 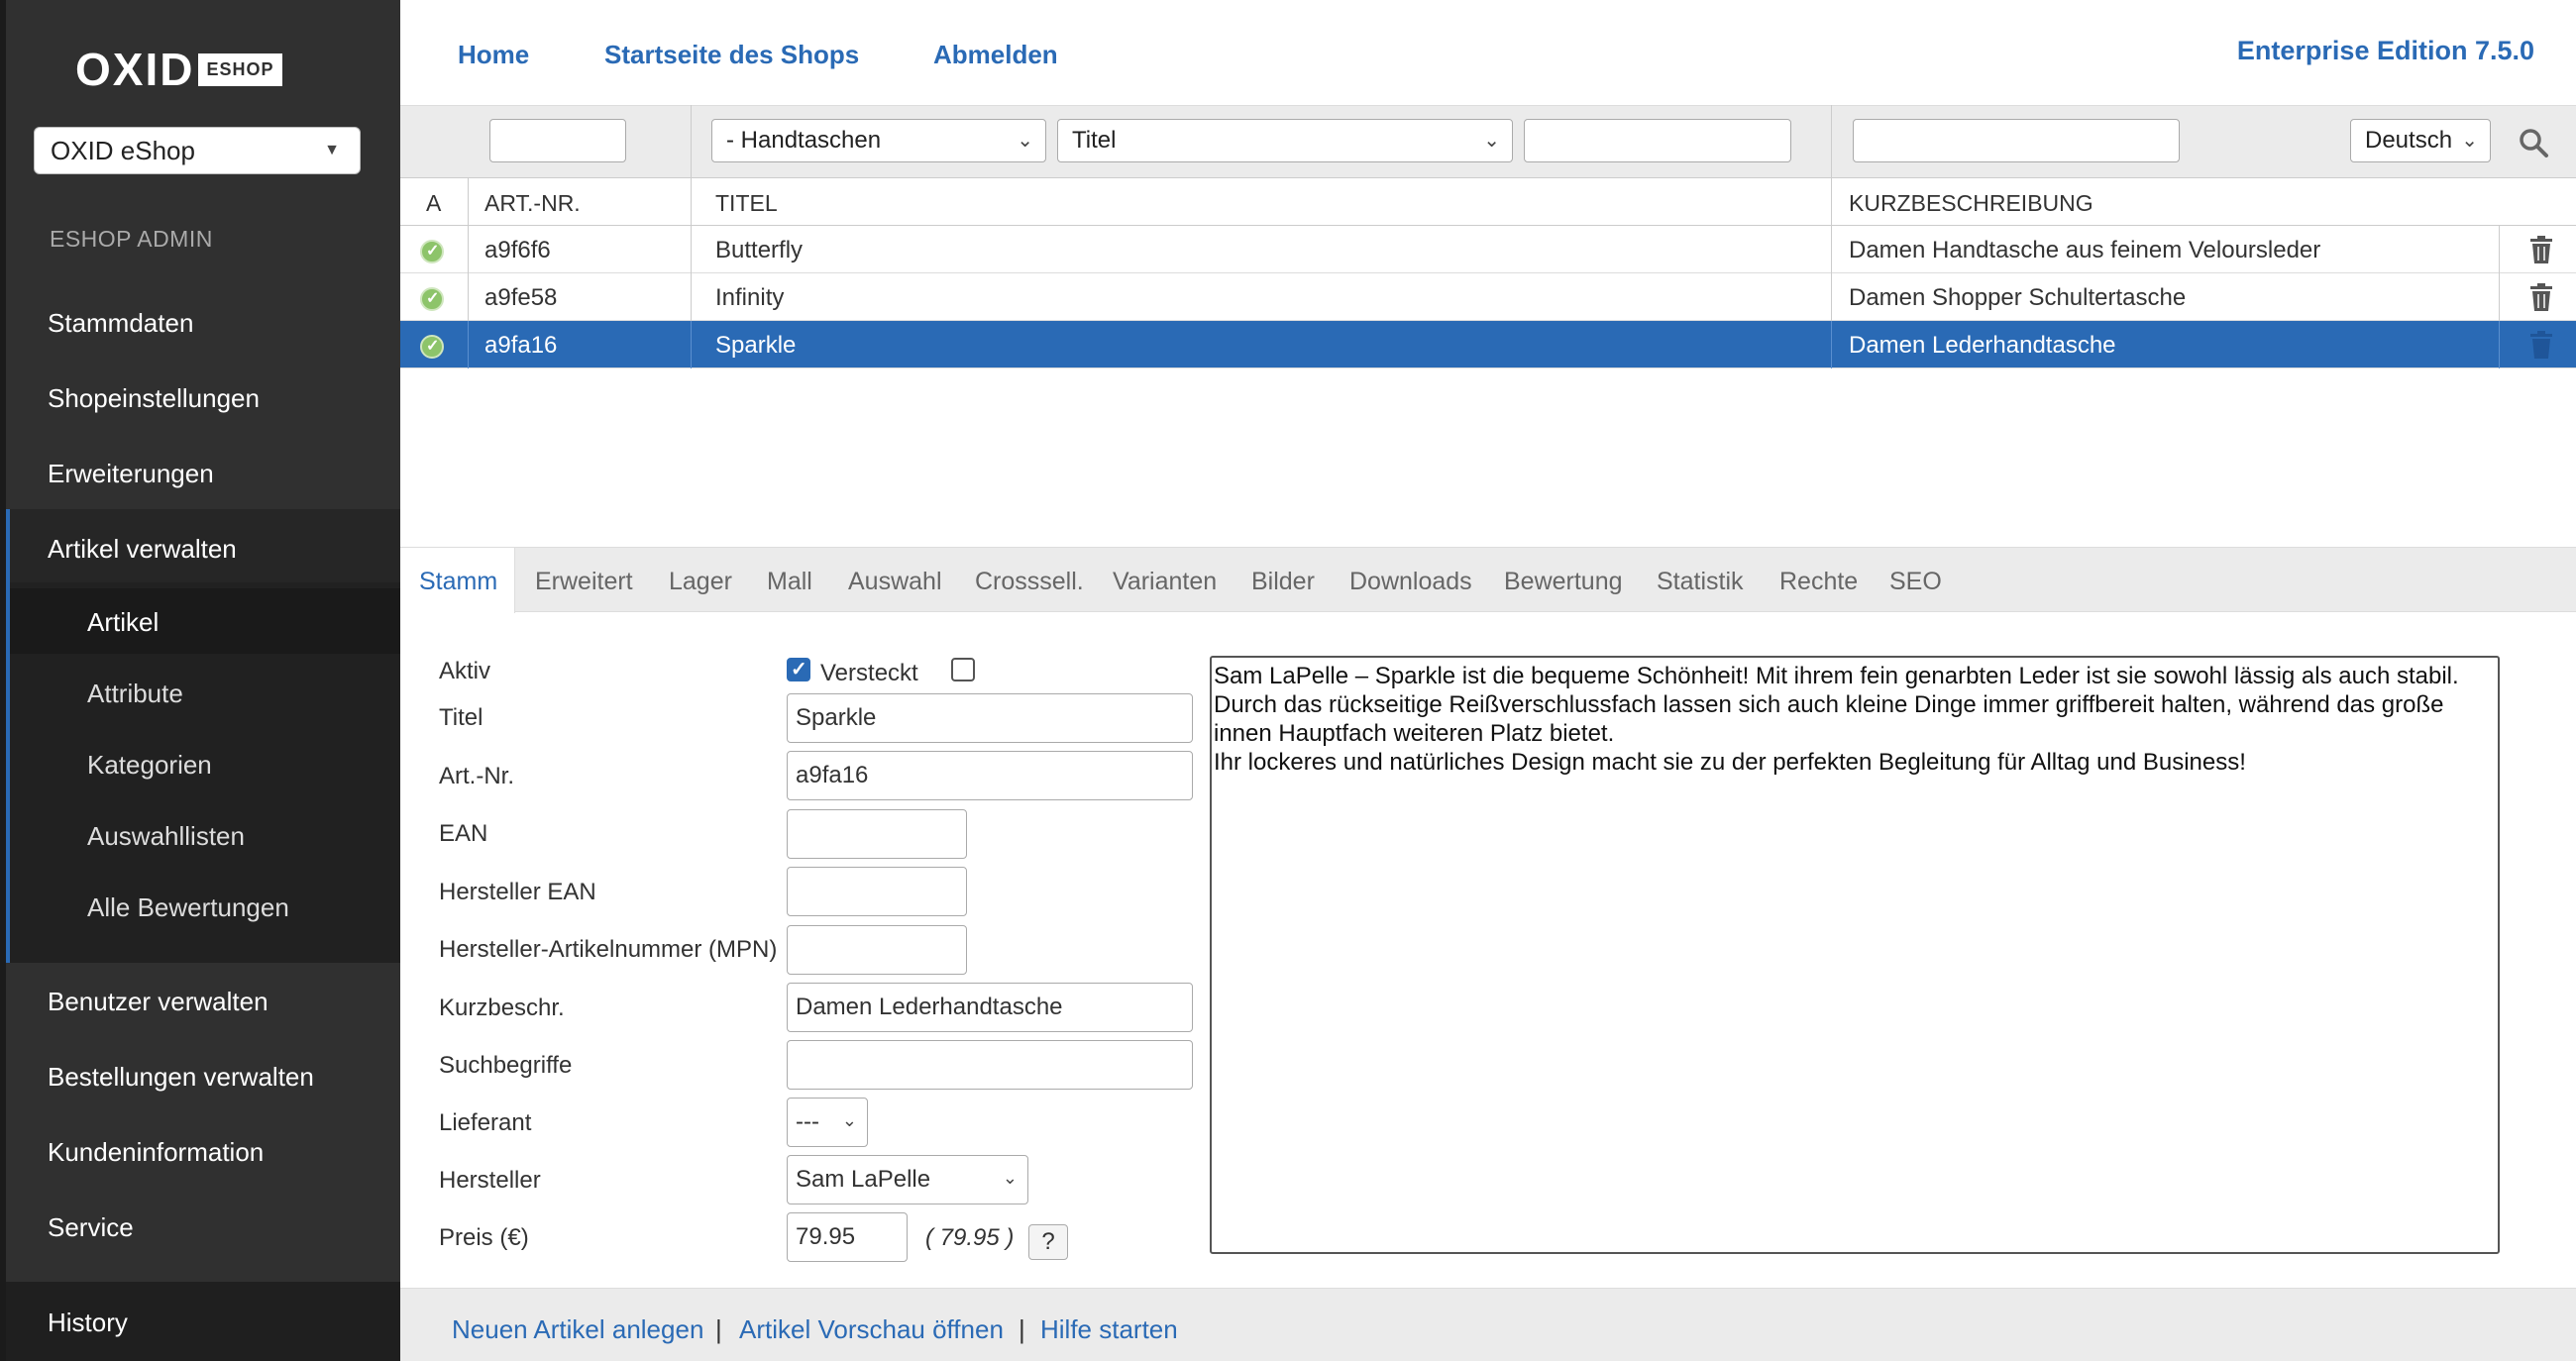 I want to click on list-header: A ART.-NR. TITEL KURZBESCHREIBUNG, so click(x=1488, y=202).